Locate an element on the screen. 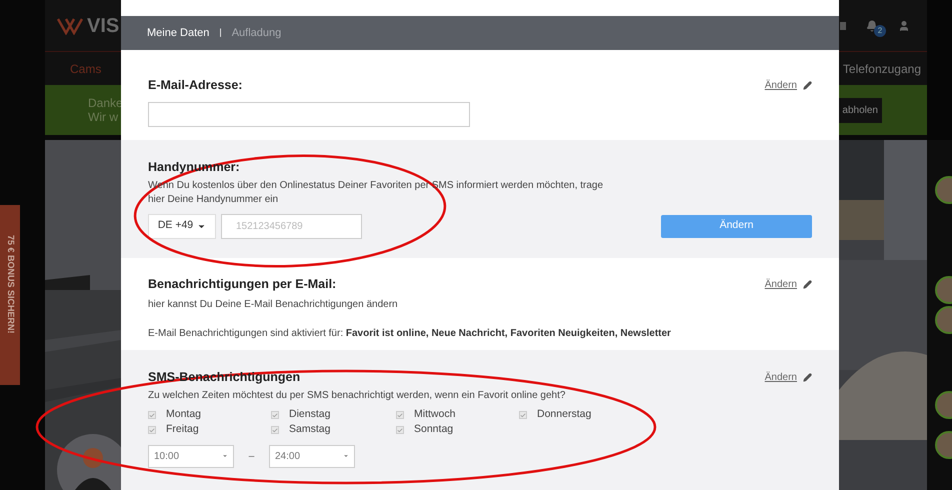 The width and height of the screenshot is (952, 490). time-select: 10:00 is located at coordinates (191, 456).